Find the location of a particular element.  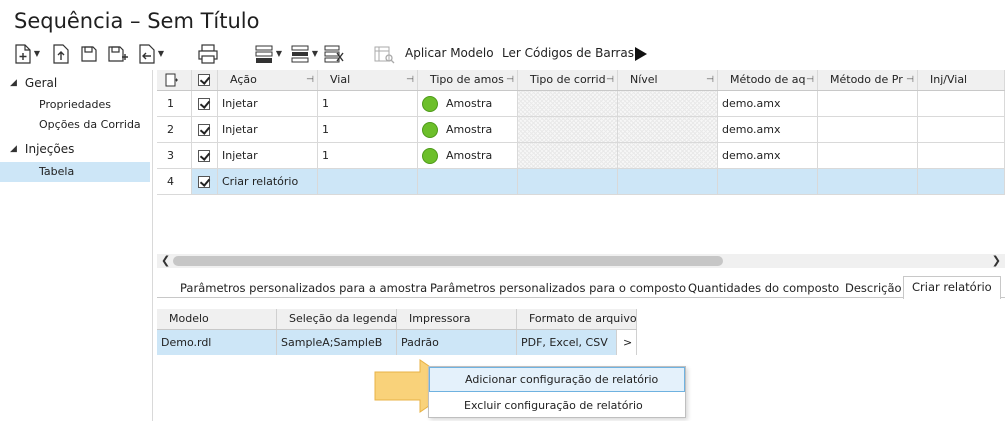

table-row: 2 Injetar 1 Amostra demo.amx is located at coordinates (581, 130).